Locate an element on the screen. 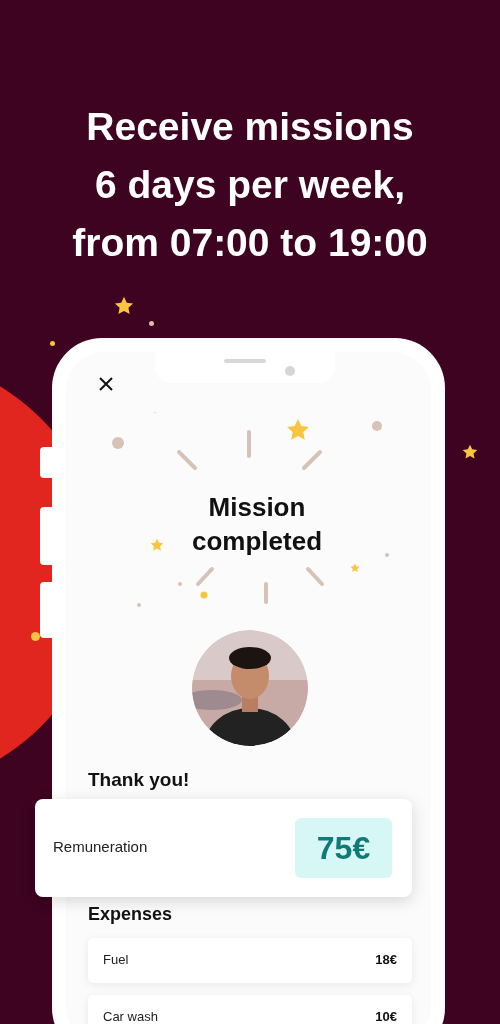 This screenshot has width=500, height=1024. title-text: completed is located at coordinates (257, 541).